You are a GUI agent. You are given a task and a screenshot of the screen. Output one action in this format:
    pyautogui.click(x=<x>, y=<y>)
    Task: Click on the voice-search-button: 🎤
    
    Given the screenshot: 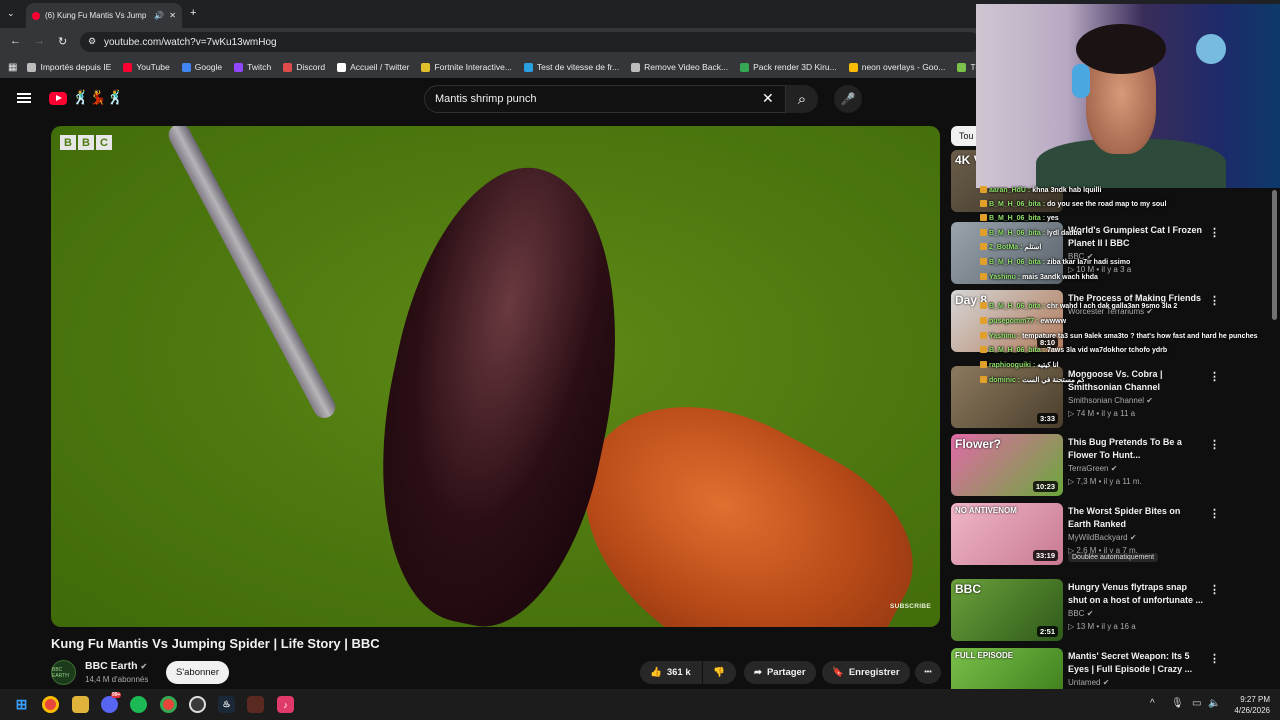 What is the action you would take?
    pyautogui.click(x=848, y=99)
    